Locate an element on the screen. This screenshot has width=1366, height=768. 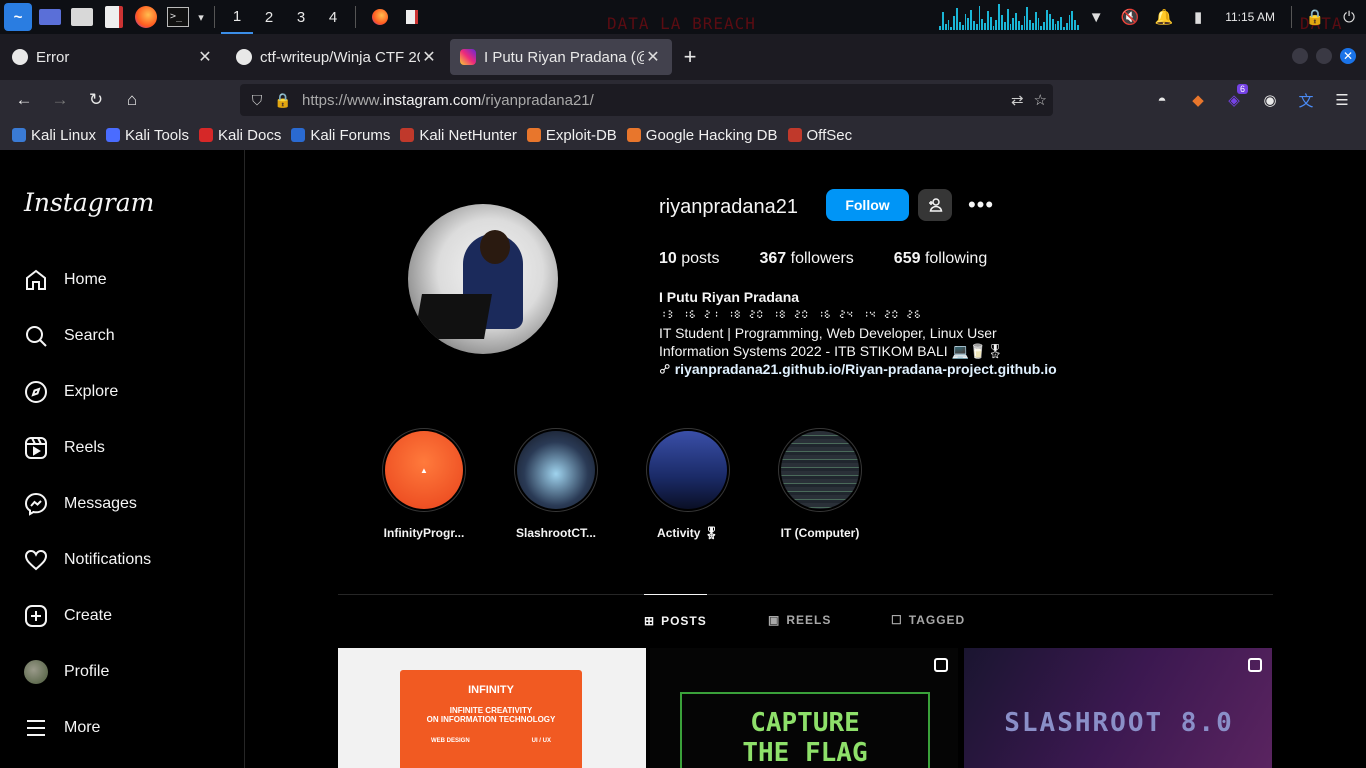
show-desktop-icon is located at coordinates (50, 17).